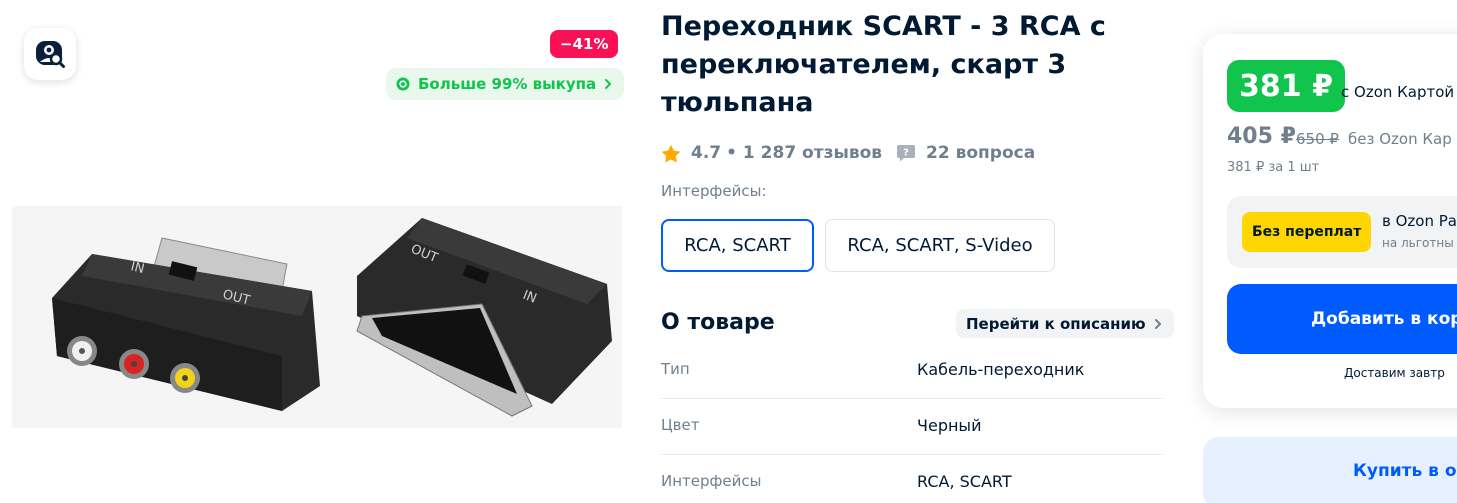 This screenshot has height=503, width=1457. I want to click on spec-row: Тип Кабель-переходник, so click(912, 388).